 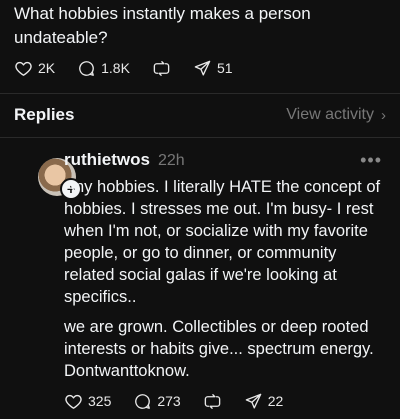 I want to click on like-count: 2K, so click(x=47, y=68).